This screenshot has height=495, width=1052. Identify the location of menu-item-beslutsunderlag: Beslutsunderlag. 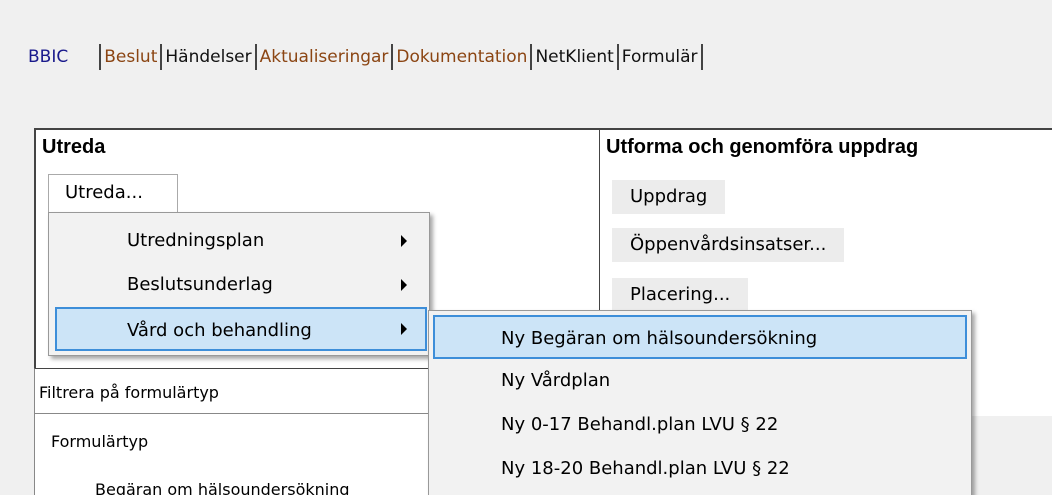
(241, 285).